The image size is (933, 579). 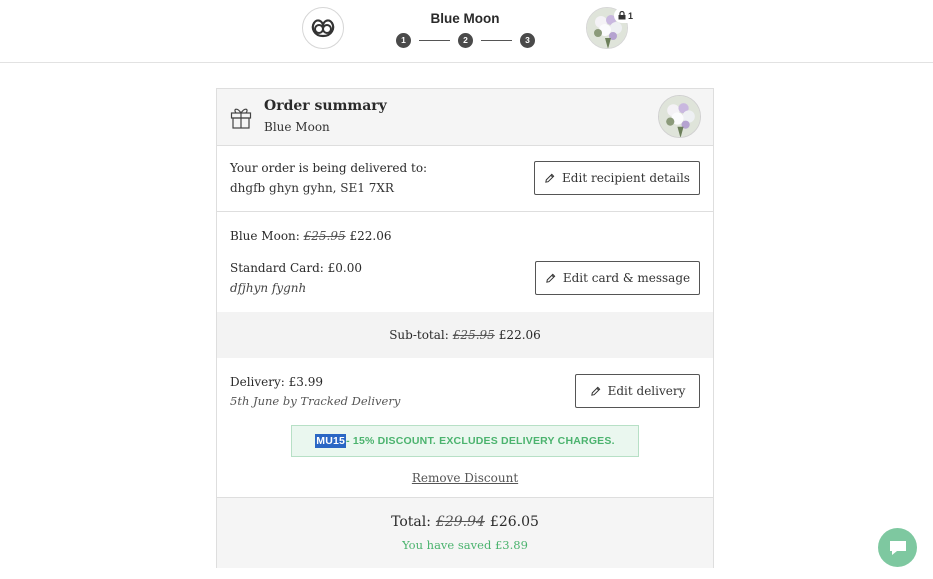 I want to click on summary-title: Order summary, so click(x=325, y=106).